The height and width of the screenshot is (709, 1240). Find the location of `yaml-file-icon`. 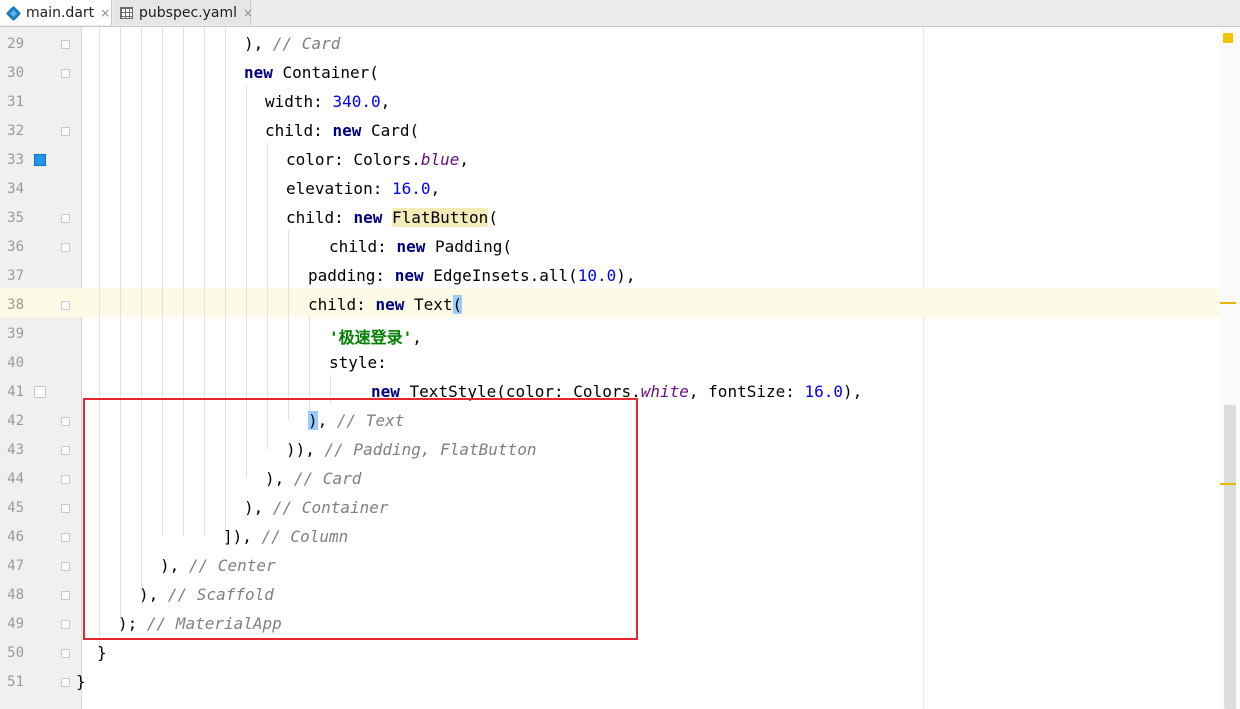

yaml-file-icon is located at coordinates (127, 13).